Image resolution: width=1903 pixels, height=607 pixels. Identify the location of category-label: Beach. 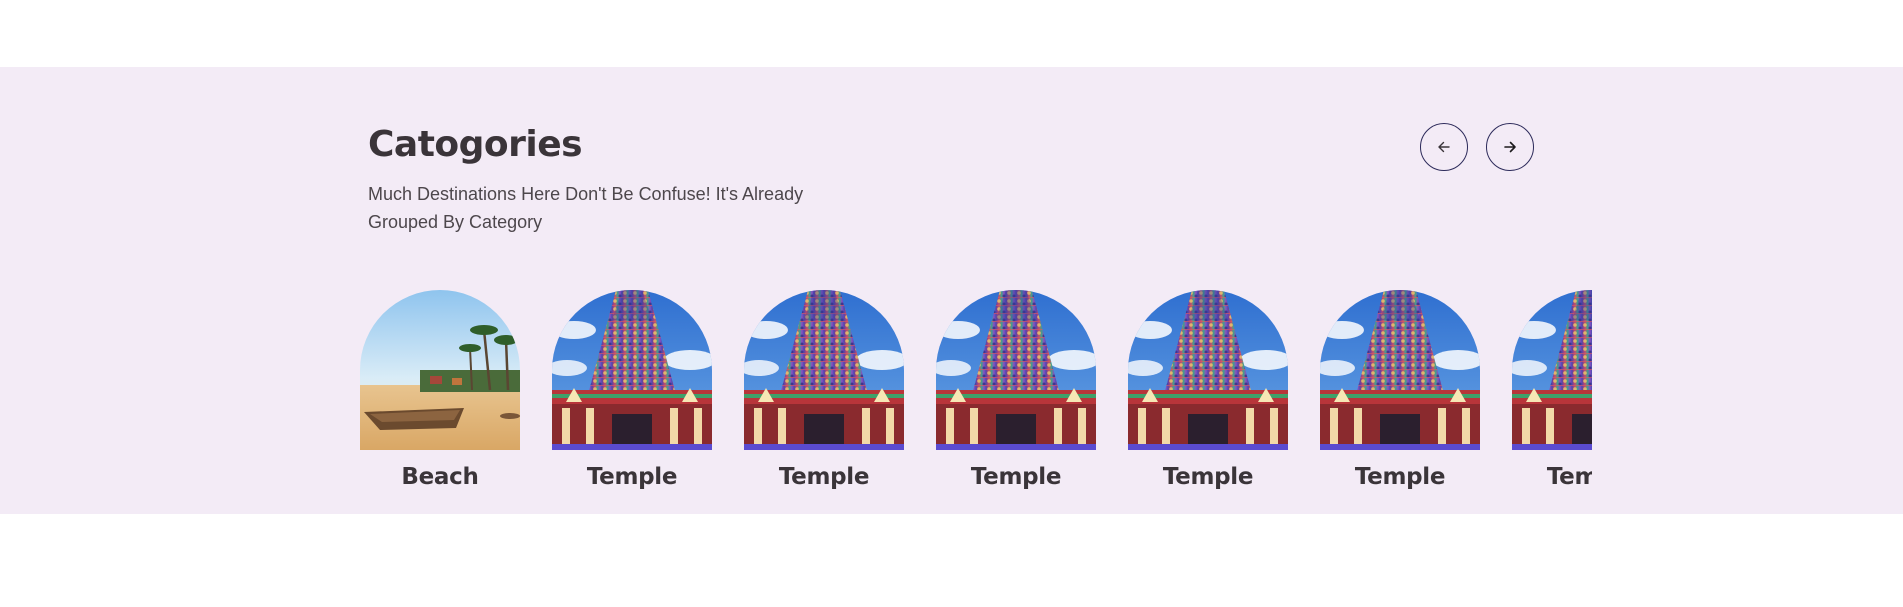
(440, 477).